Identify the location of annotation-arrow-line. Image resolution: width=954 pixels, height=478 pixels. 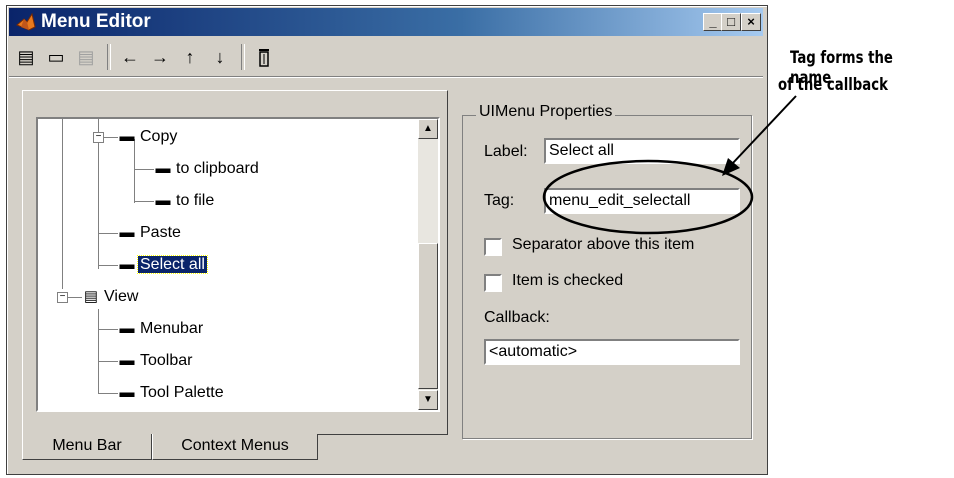
(764, 130).